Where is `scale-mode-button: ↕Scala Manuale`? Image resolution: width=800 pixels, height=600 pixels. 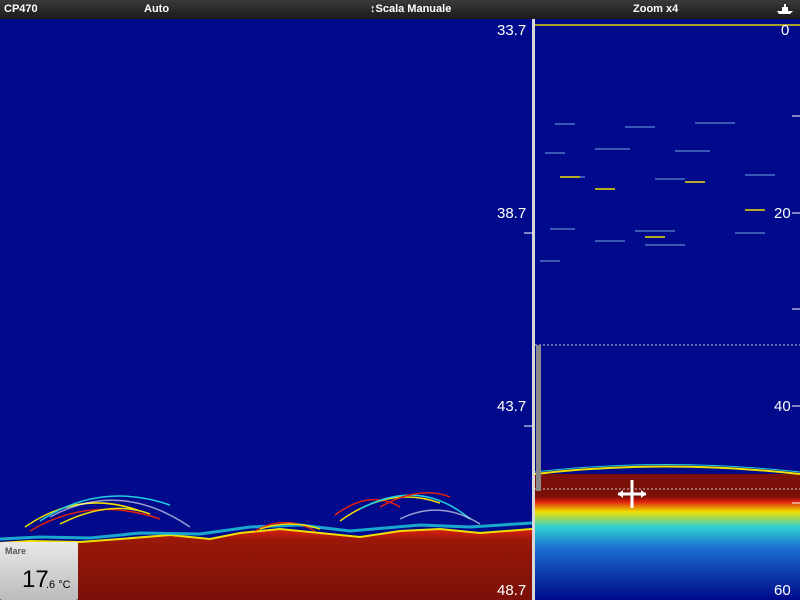 scale-mode-button: ↕Scala Manuale is located at coordinates (410, 9).